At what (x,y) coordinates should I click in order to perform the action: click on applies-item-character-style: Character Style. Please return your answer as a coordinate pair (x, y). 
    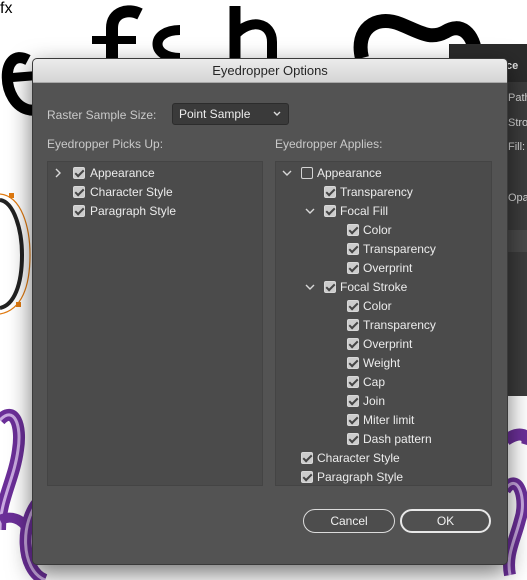
    Looking at the image, I should click on (383, 458).